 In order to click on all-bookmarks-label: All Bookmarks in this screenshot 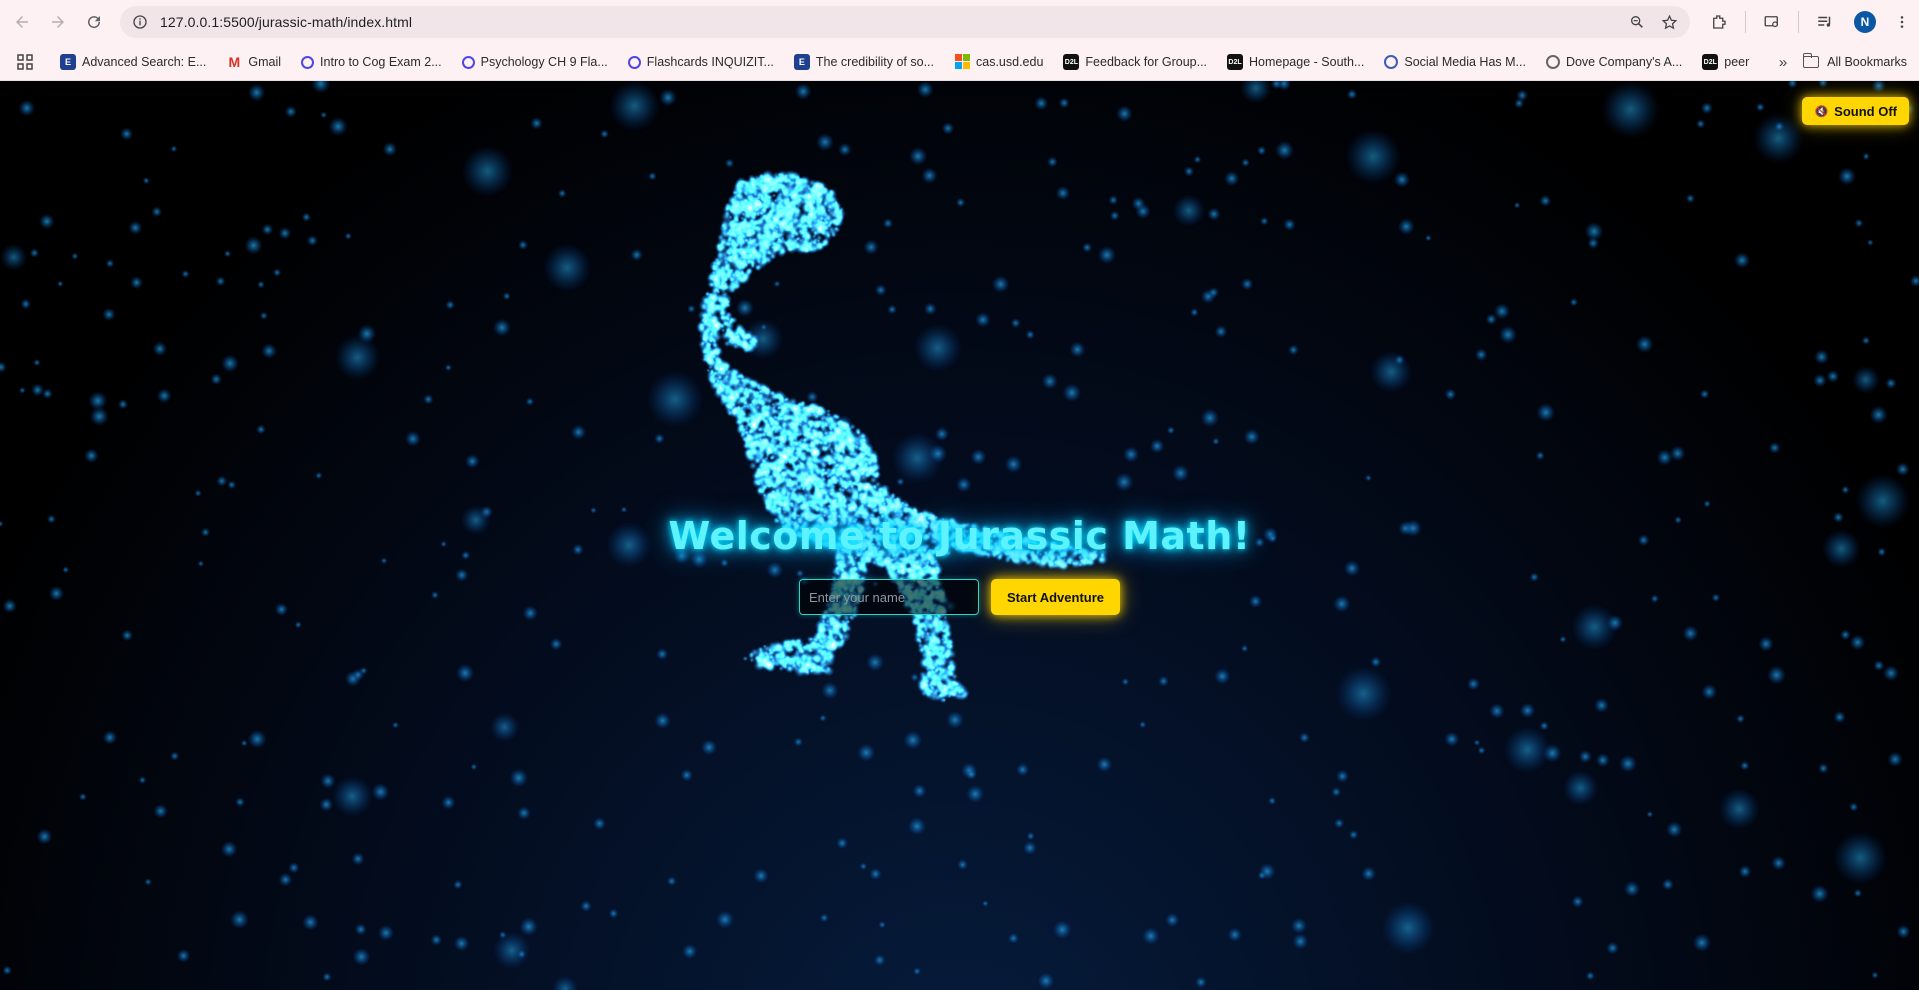, I will do `click(1867, 62)`.